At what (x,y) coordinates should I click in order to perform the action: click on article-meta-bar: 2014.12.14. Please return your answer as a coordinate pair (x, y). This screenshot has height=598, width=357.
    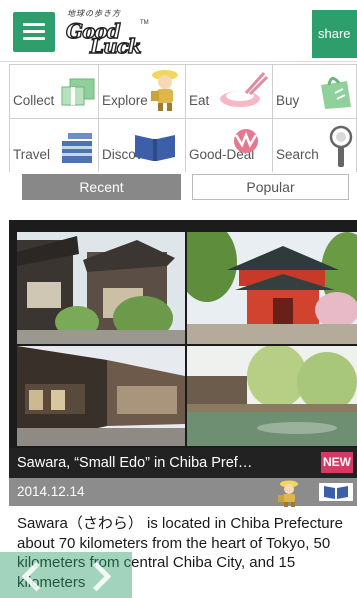
    Looking at the image, I should click on (183, 492).